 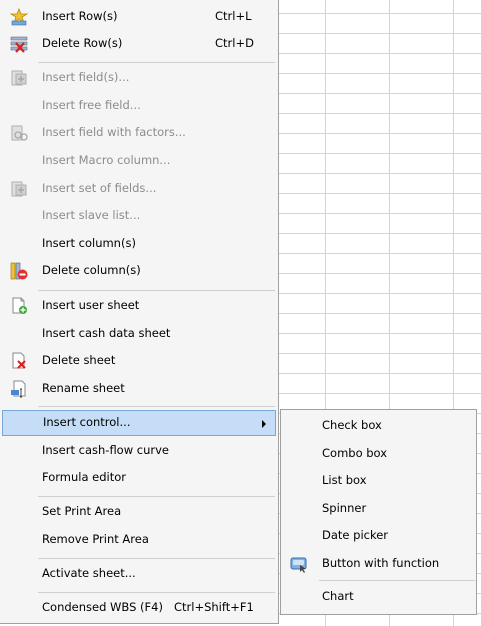 What do you see at coordinates (79, 360) in the screenshot?
I see `menu-item-label: Delete sheet` at bounding box center [79, 360].